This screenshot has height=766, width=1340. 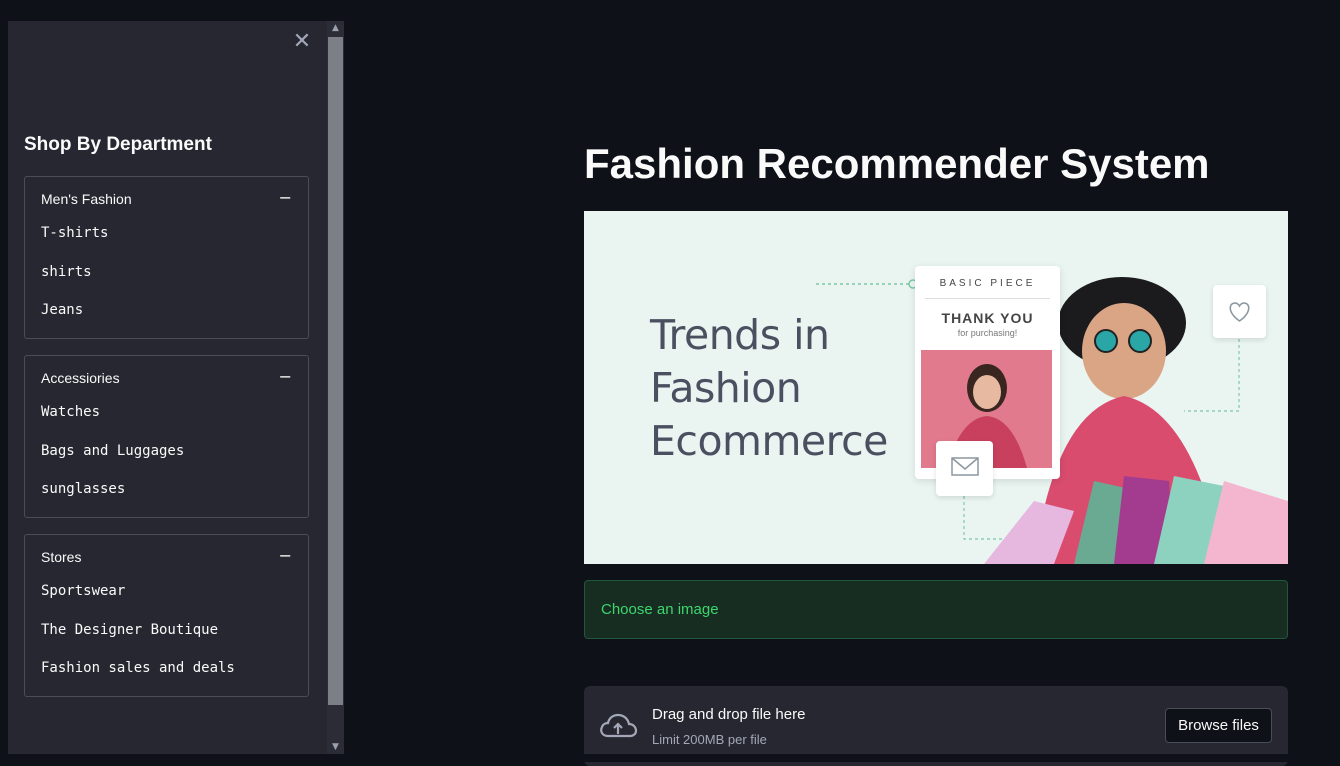 What do you see at coordinates (936, 609) in the screenshot?
I see `upload-alert: Choose an image` at bounding box center [936, 609].